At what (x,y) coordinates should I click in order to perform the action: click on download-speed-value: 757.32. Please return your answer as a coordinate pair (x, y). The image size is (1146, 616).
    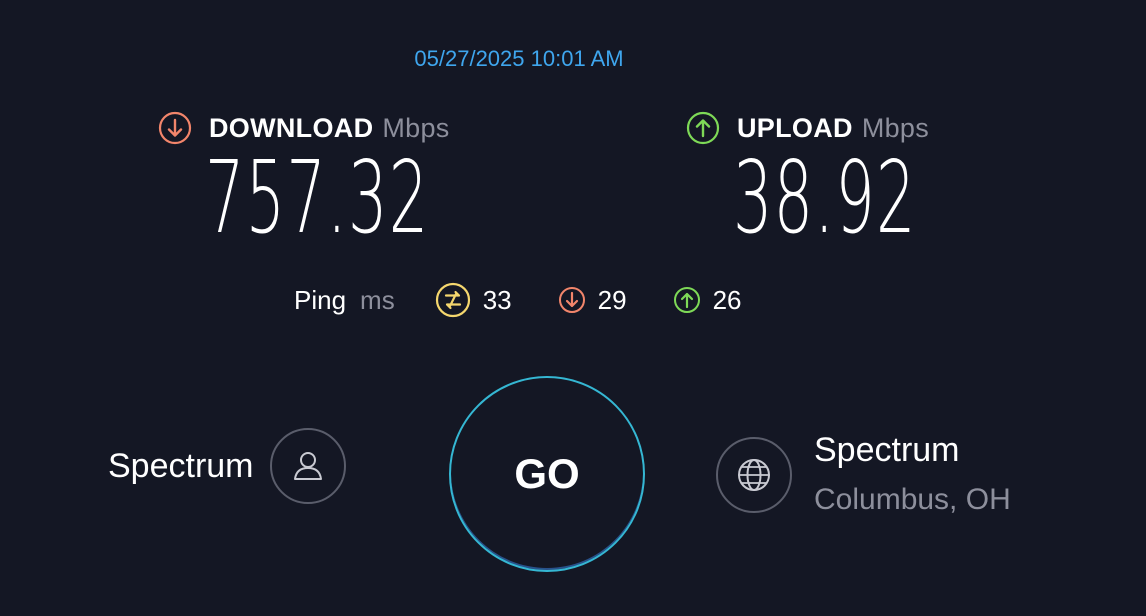
    Looking at the image, I should click on (317, 197).